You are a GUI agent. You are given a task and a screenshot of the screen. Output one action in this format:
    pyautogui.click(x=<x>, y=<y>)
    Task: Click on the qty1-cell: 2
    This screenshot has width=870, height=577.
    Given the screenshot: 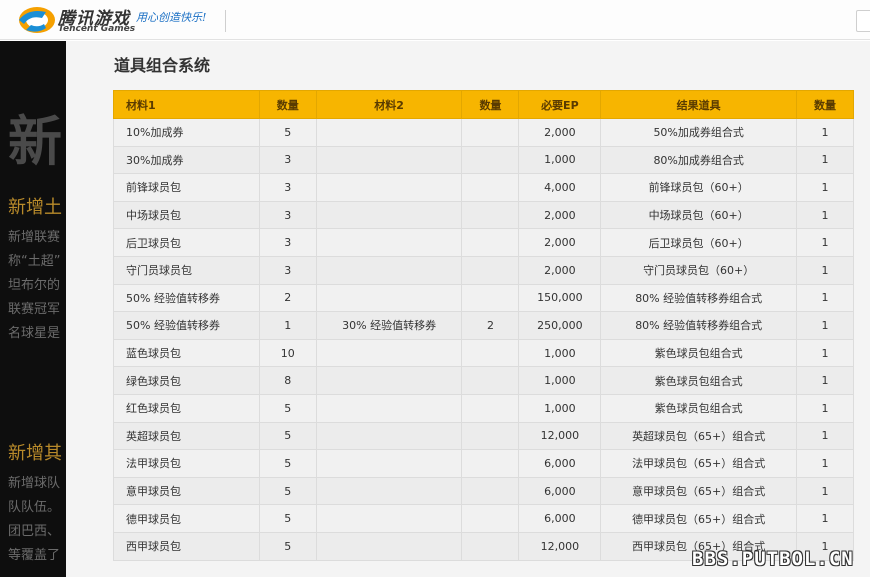 What is the action you would take?
    pyautogui.click(x=287, y=298)
    